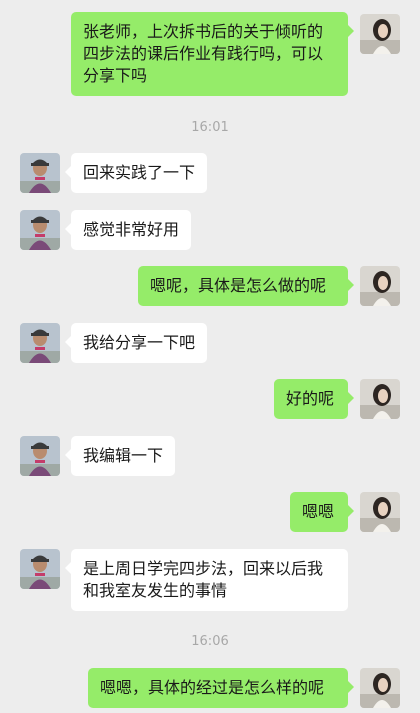 This screenshot has width=420, height=713. What do you see at coordinates (318, 511) in the screenshot?
I see `message-text: 嗯嗯` at bounding box center [318, 511].